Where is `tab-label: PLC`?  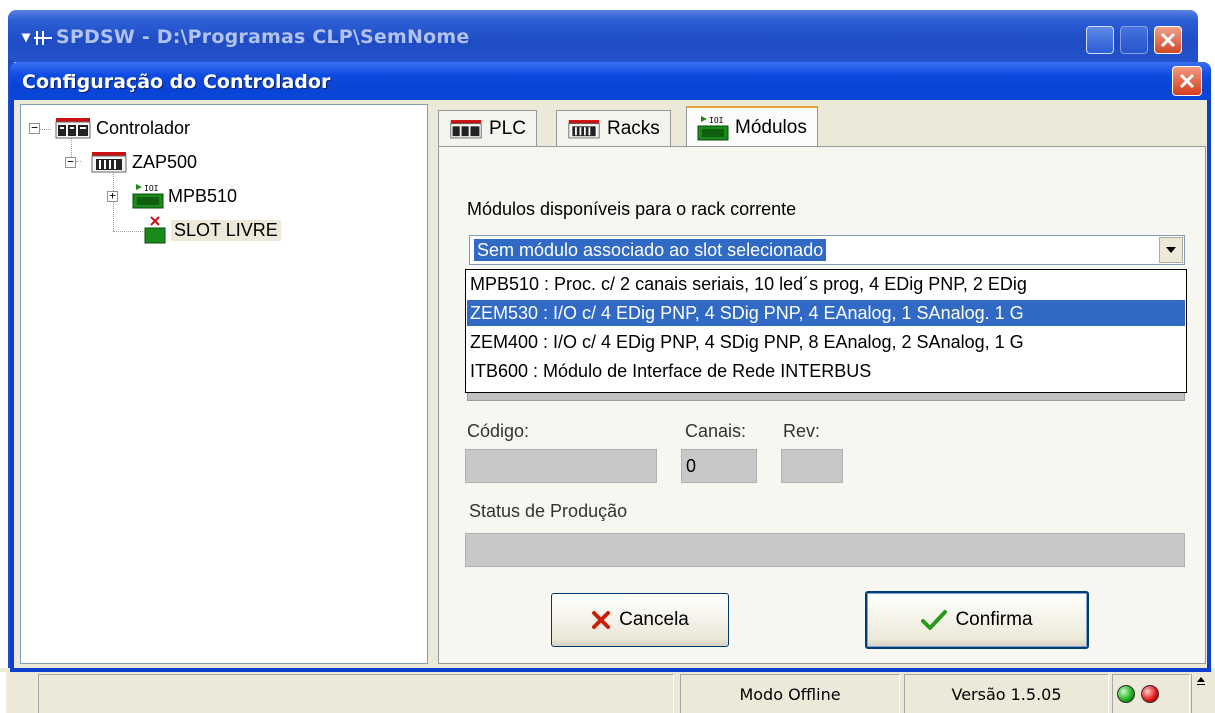 tab-label: PLC is located at coordinates (507, 128).